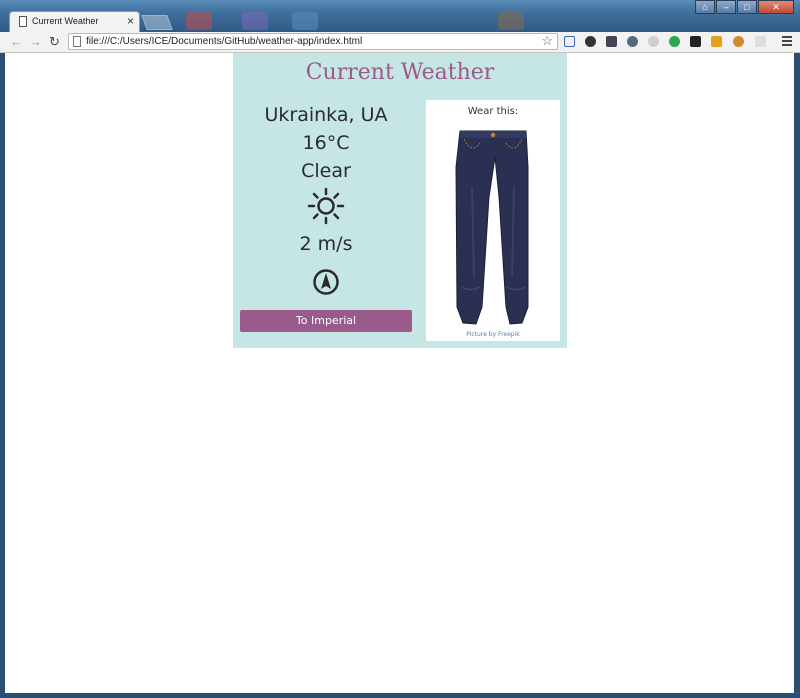 Image resolution: width=800 pixels, height=698 pixels. What do you see at coordinates (493, 334) in the screenshot?
I see `image-credit-link: Picture by Freepik` at bounding box center [493, 334].